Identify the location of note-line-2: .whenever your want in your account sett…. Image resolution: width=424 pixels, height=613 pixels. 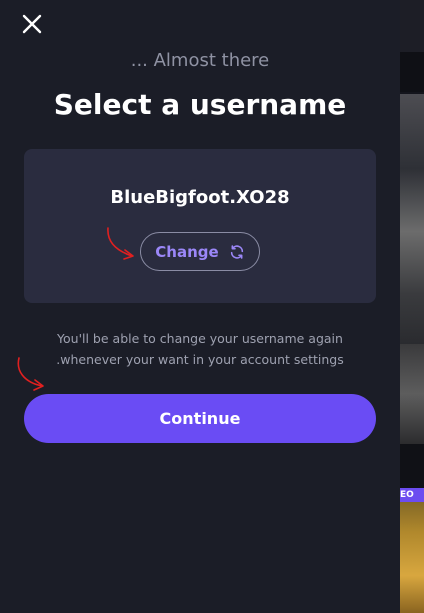
(200, 359).